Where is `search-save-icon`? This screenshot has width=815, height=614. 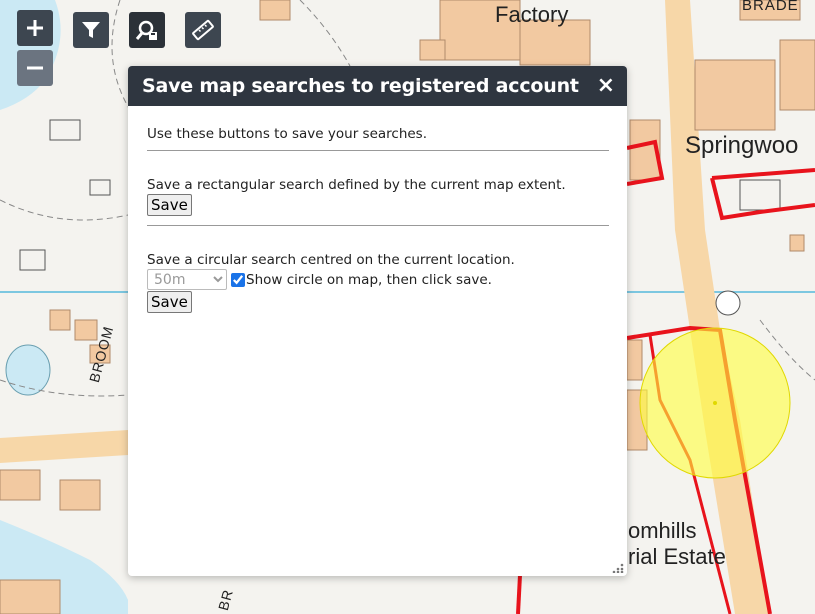 search-save-icon is located at coordinates (146, 30).